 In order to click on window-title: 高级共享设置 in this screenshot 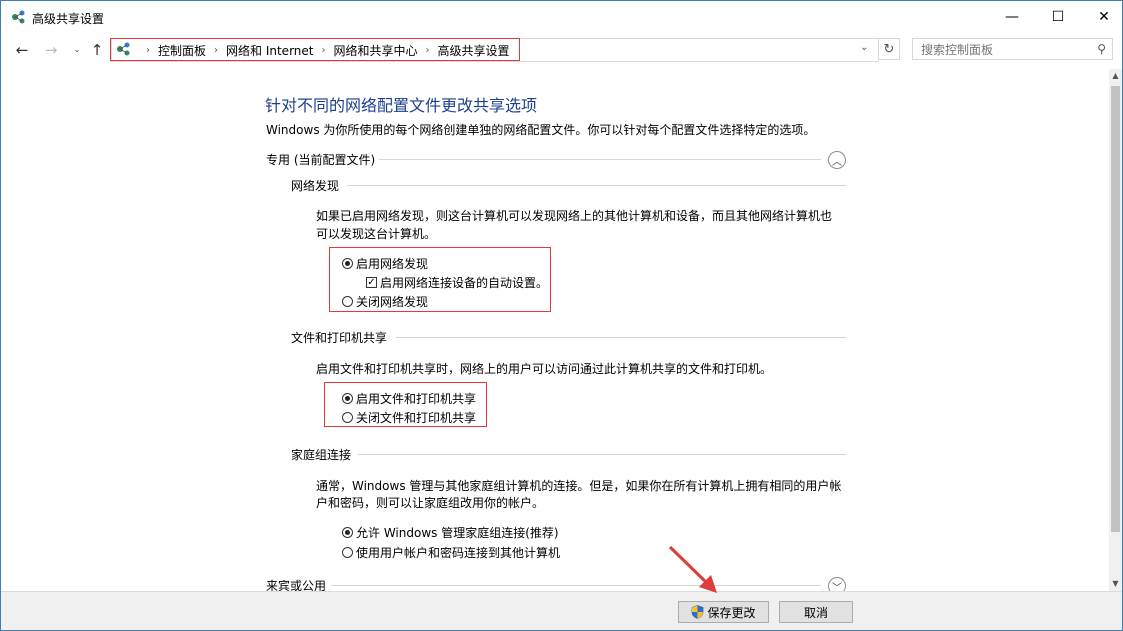, I will do `click(68, 19)`.